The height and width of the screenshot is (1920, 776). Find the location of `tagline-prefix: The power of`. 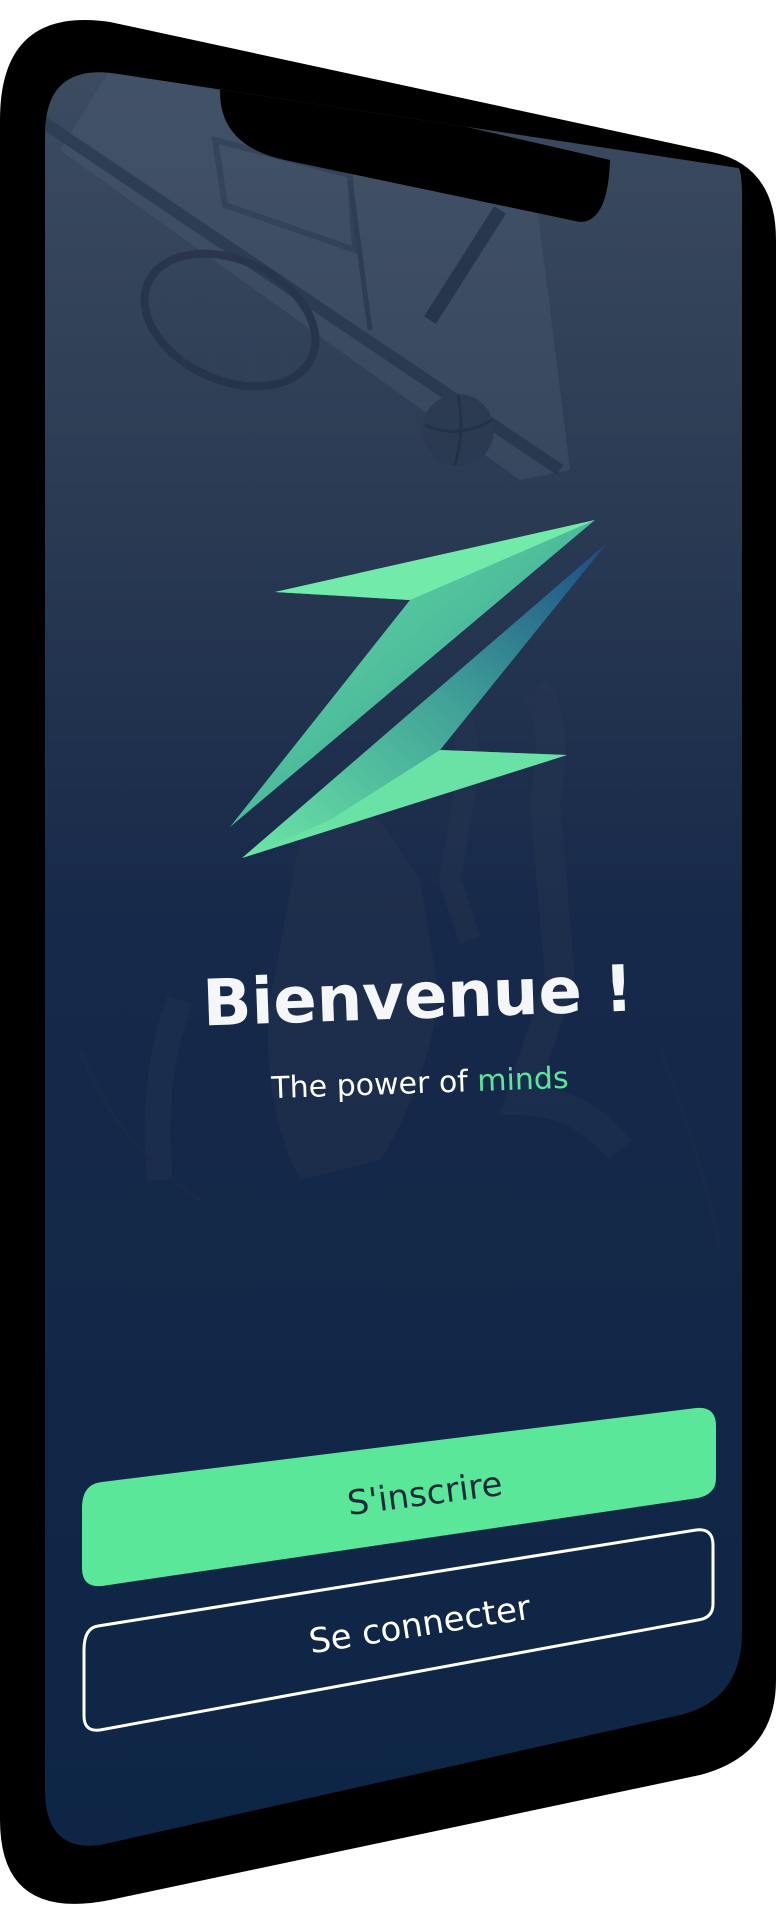

tagline-prefix: The power of is located at coordinates (374, 1085).